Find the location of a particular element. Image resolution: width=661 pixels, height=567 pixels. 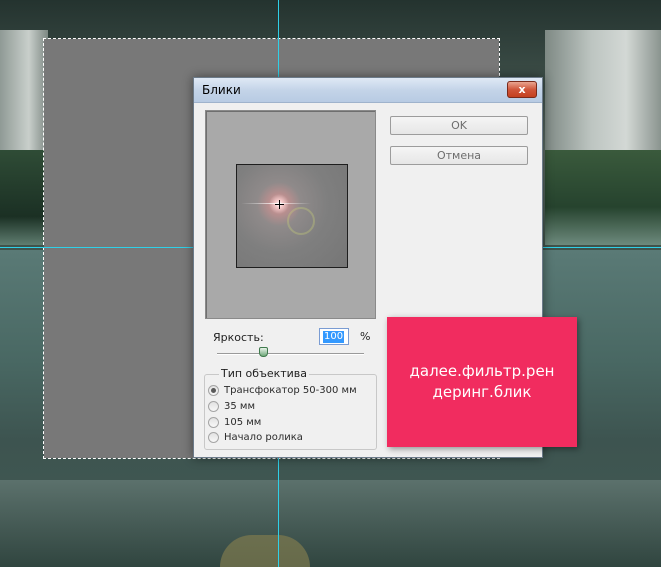

annotation-line-2: деринг.блик is located at coordinates (482, 392).